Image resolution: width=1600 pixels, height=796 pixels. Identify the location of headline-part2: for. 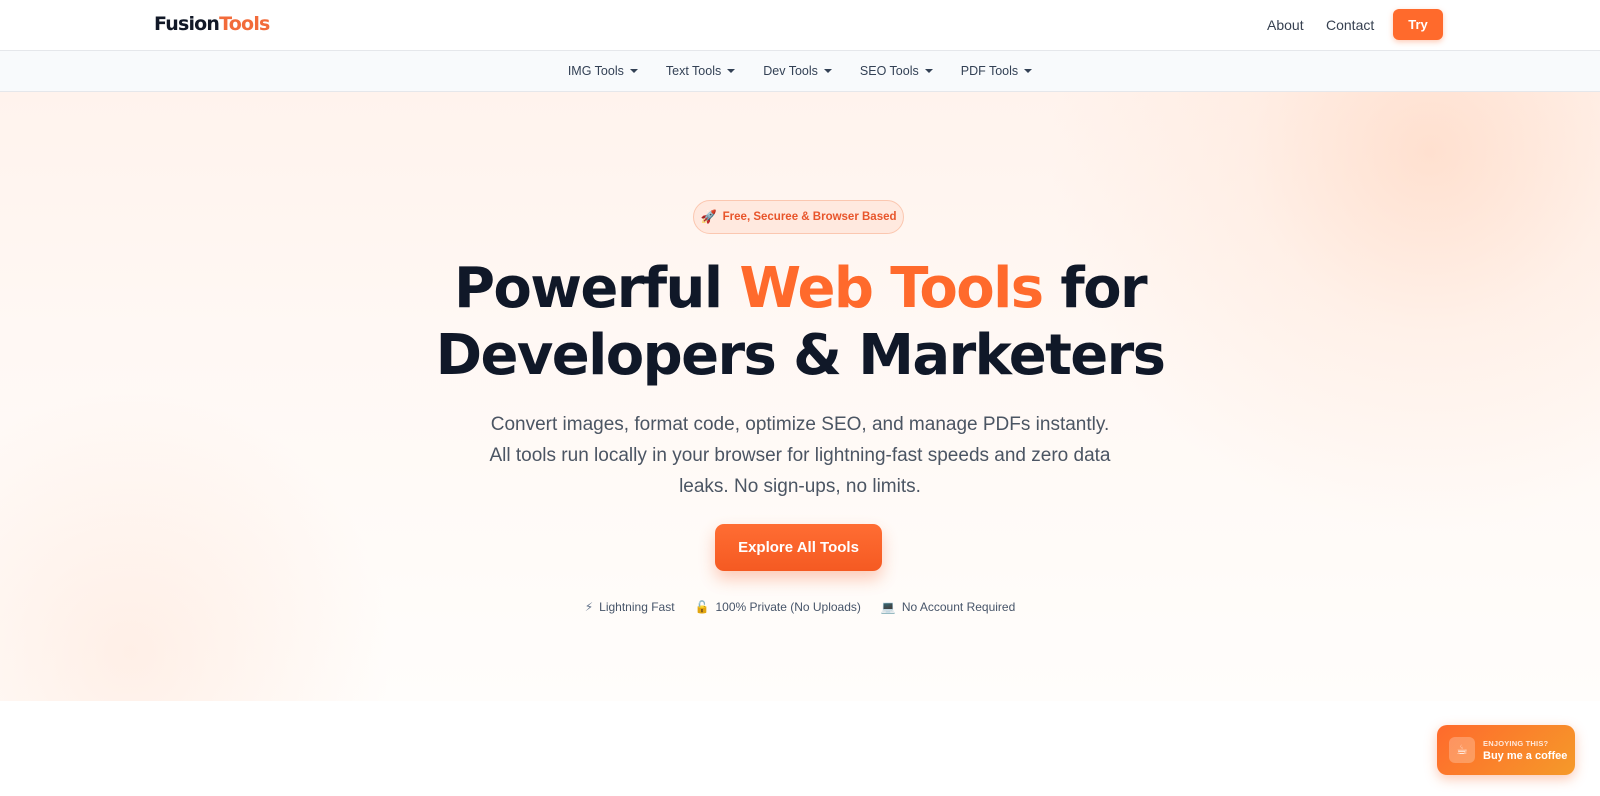
(1094, 288).